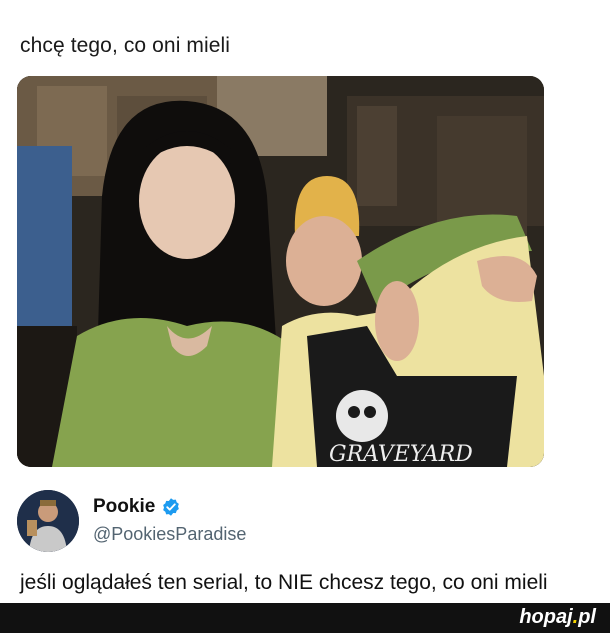  Describe the element at coordinates (169, 534) in the screenshot. I see `author-handle: @PookiesParadise` at that location.